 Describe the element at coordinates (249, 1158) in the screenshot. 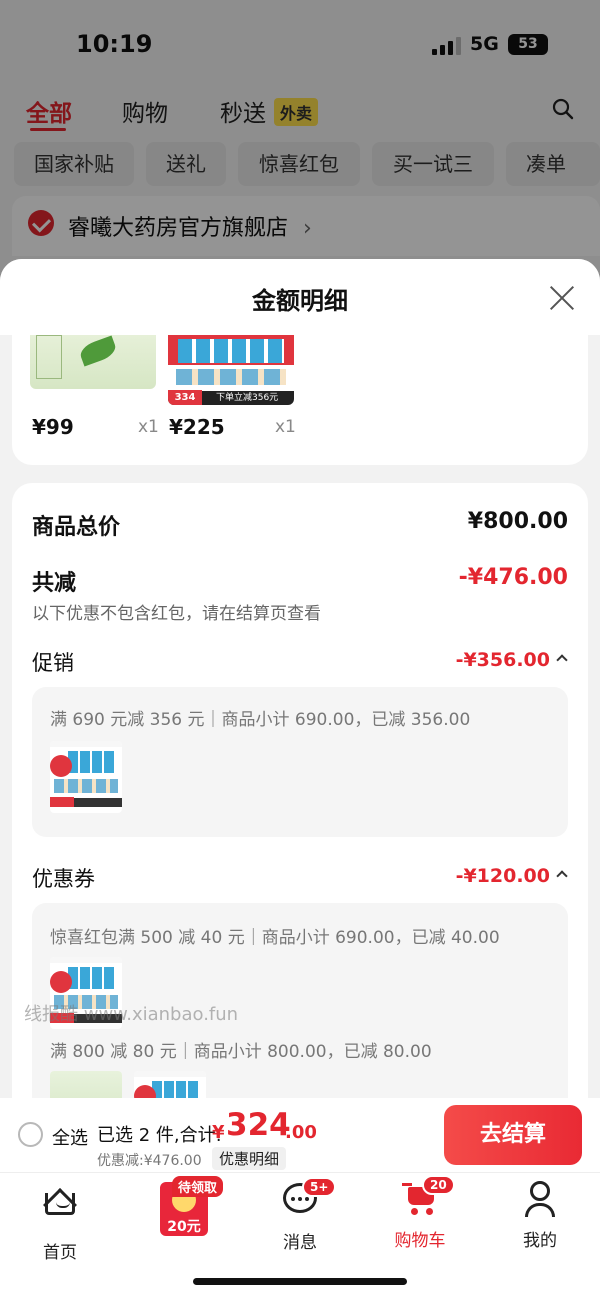

I see `discount-detail-button: 优惠明细` at that location.